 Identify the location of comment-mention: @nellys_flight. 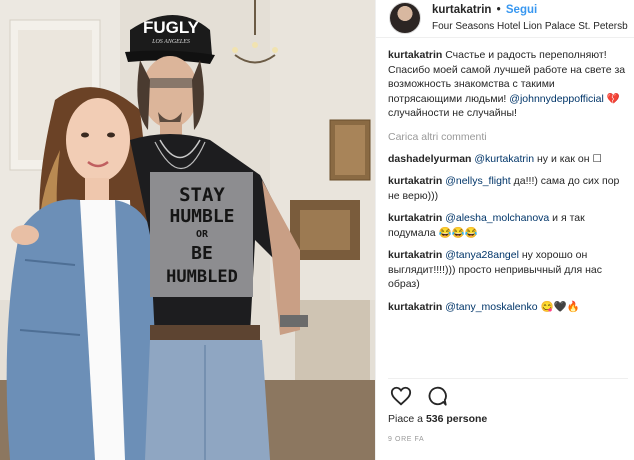
(478, 181).